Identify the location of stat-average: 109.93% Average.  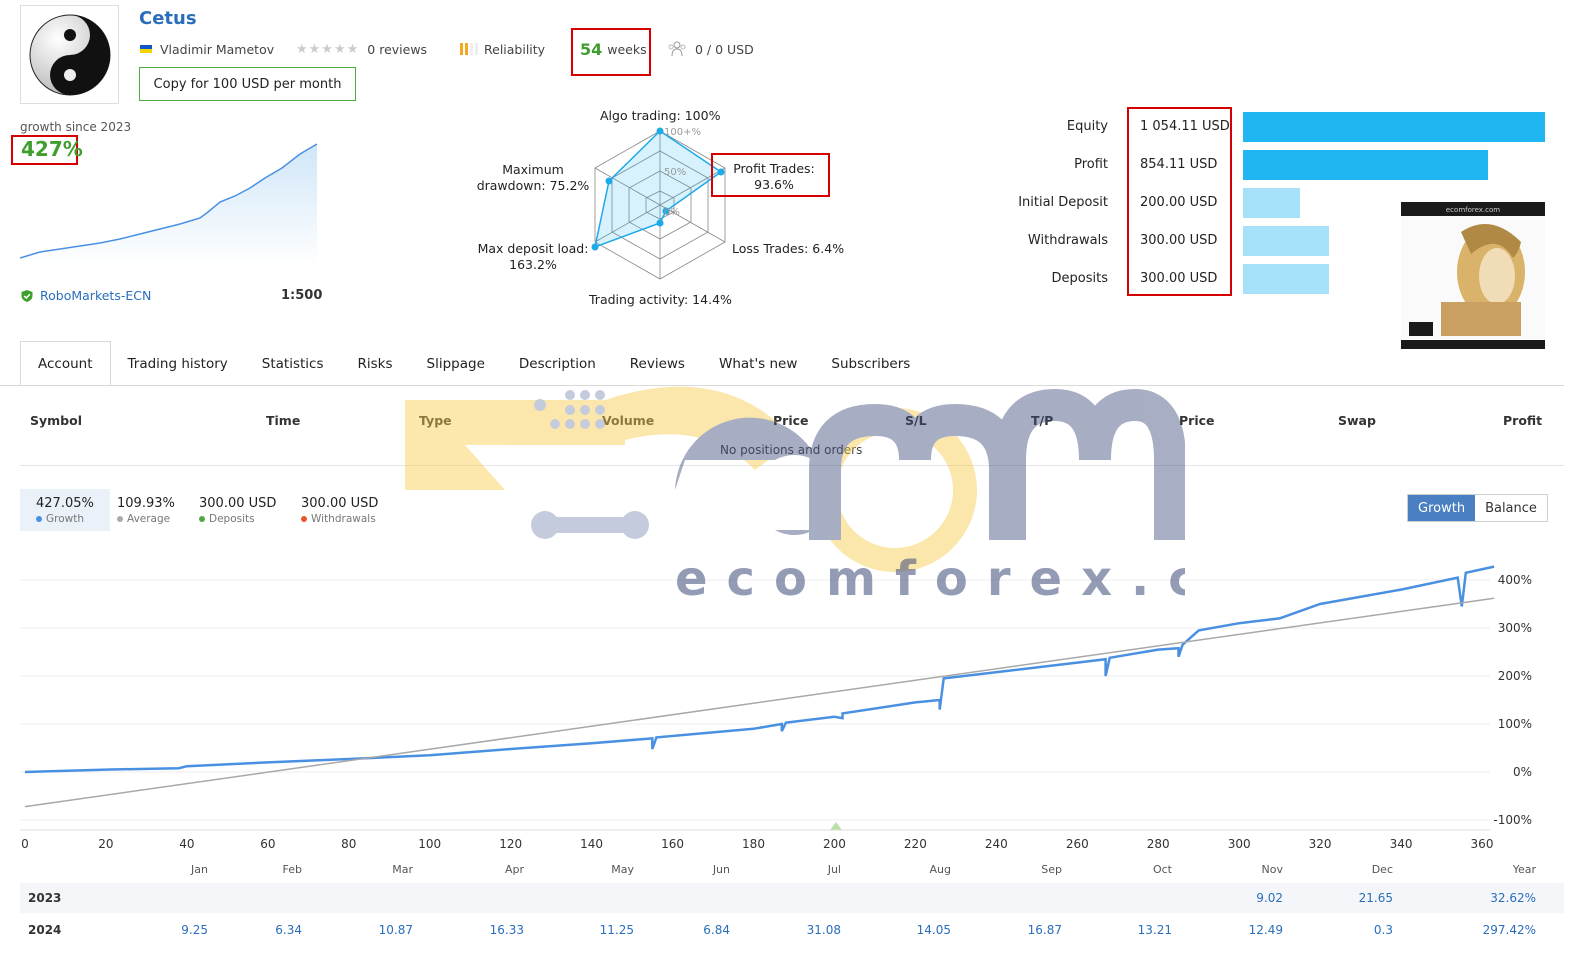
(146, 510).